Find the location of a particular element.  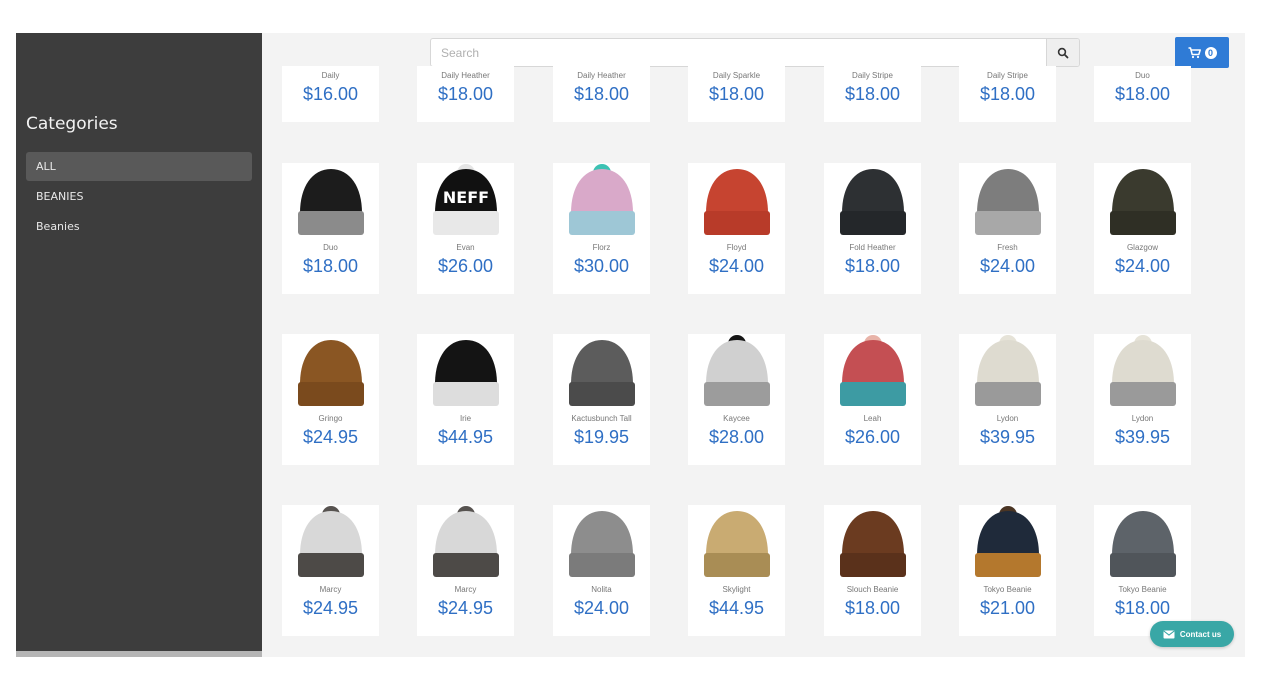

product-card: NEFF Evan $26.00 is located at coordinates (465, 228).